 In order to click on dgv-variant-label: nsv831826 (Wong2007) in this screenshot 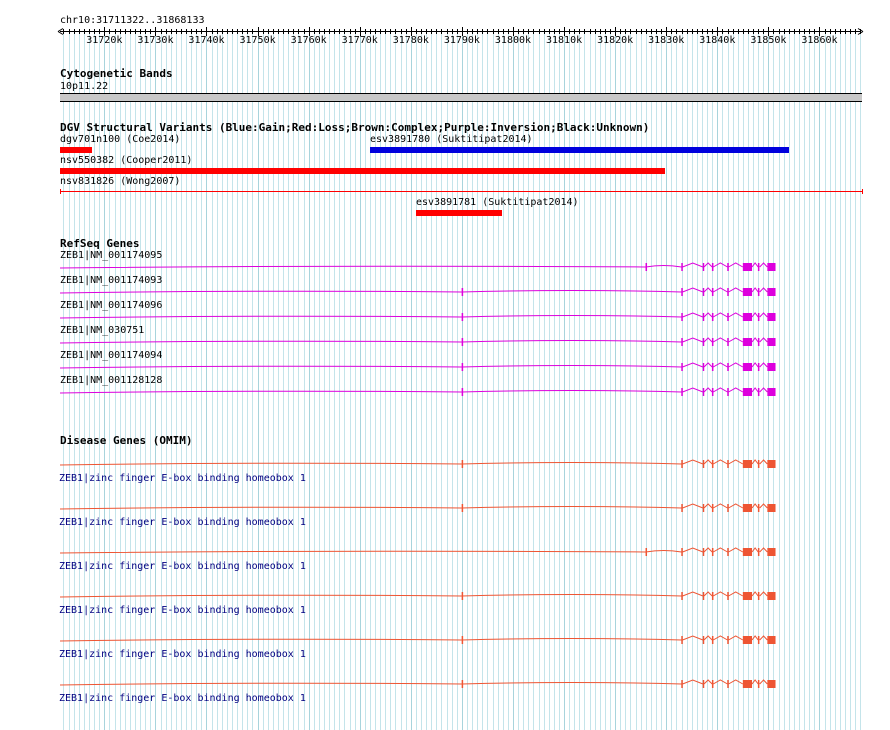, I will do `click(120, 181)`.